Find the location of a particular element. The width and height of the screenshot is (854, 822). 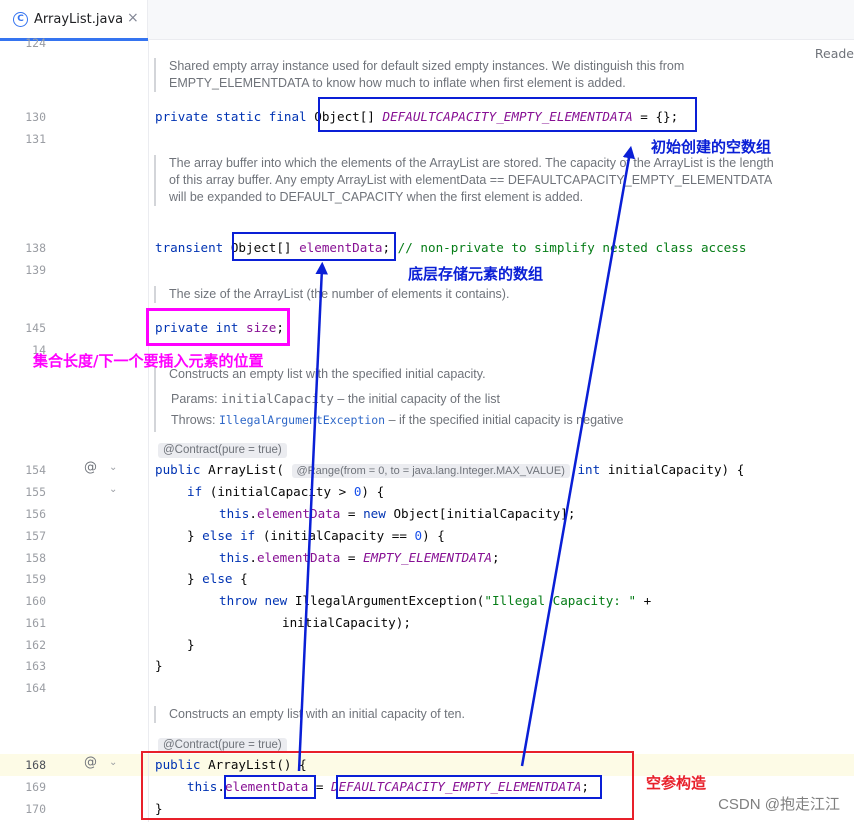

code-line-162: } is located at coordinates (191, 645).